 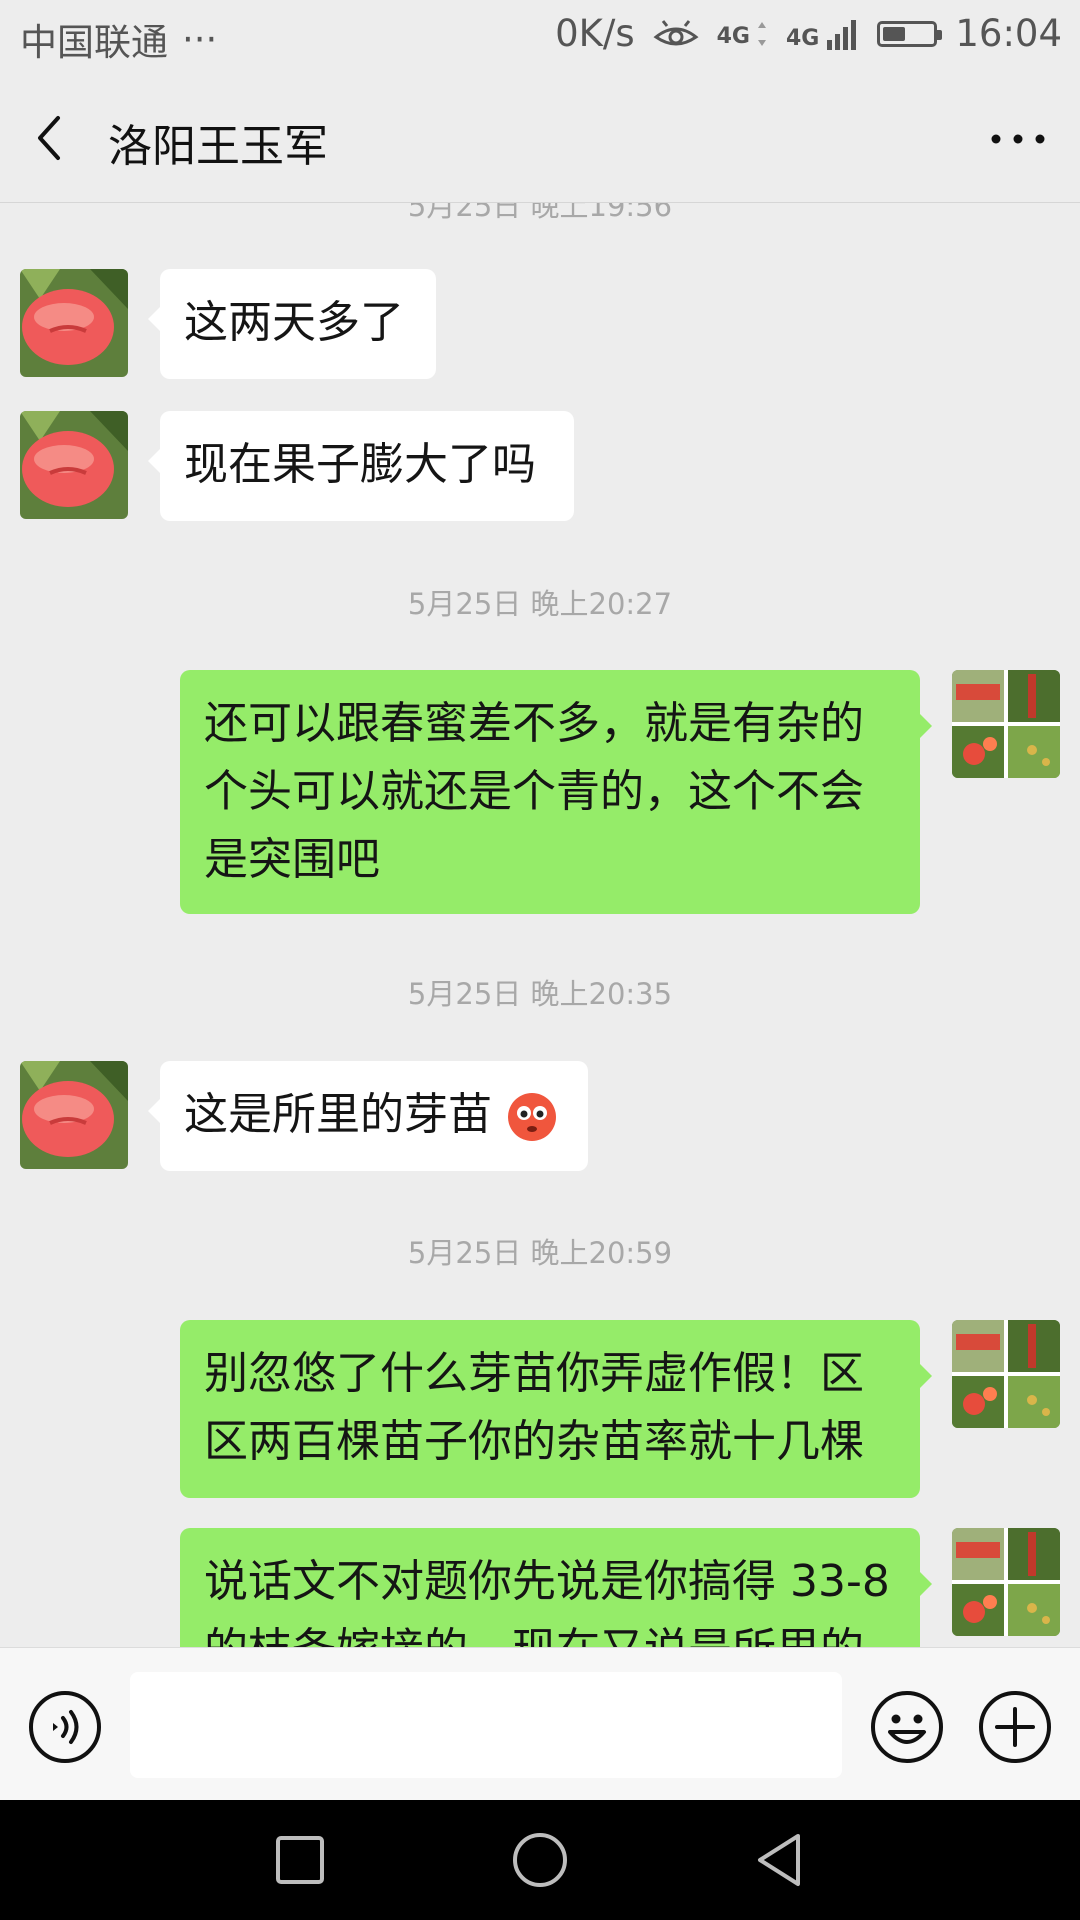 I want to click on message-text: 现在果子膨大了吗, so click(x=360, y=464).